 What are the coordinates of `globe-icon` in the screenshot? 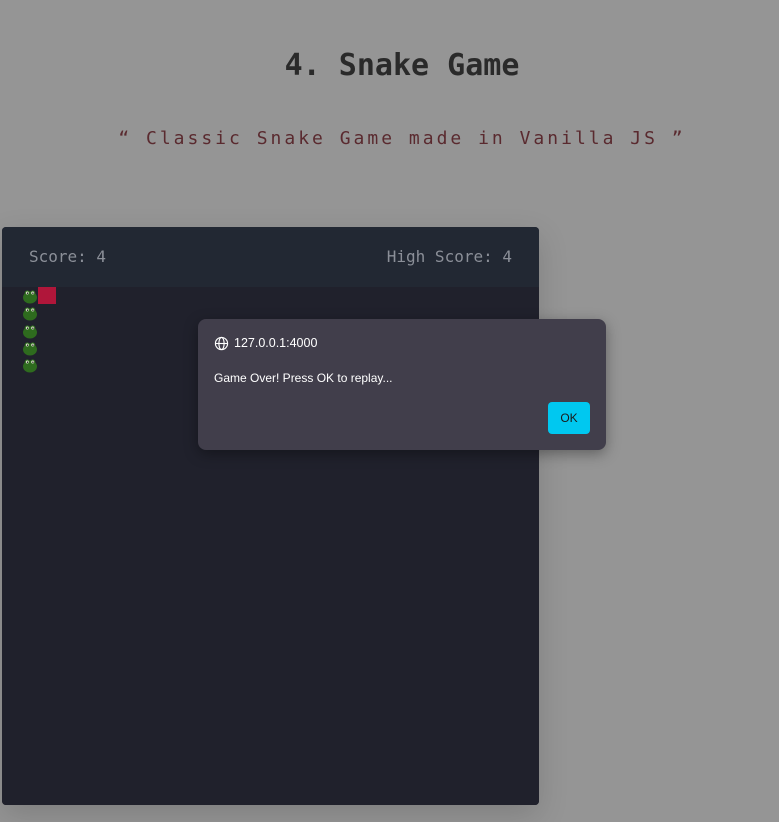 It's located at (221, 343).